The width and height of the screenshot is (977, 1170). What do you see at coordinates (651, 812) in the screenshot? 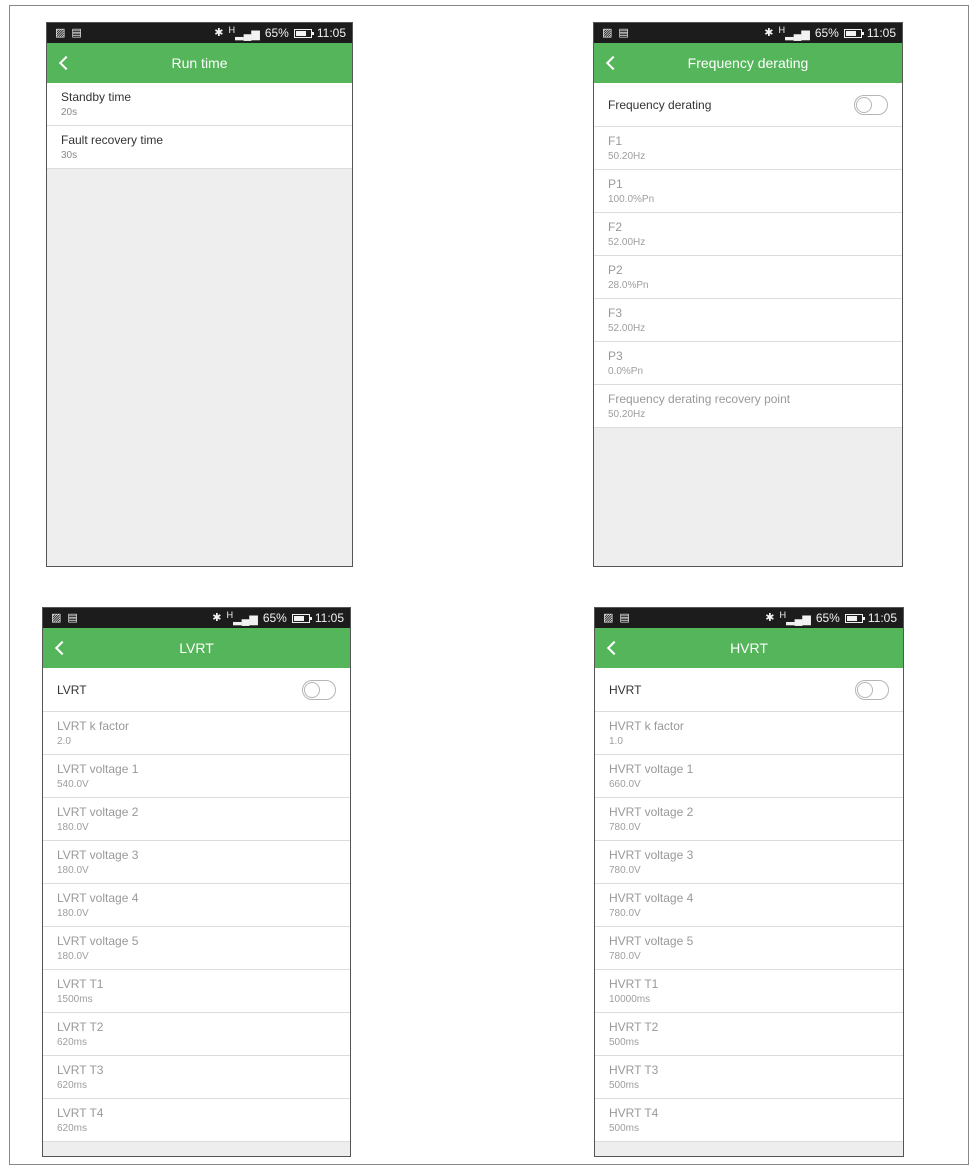
I see `item-label: HVRT voltage 2` at bounding box center [651, 812].